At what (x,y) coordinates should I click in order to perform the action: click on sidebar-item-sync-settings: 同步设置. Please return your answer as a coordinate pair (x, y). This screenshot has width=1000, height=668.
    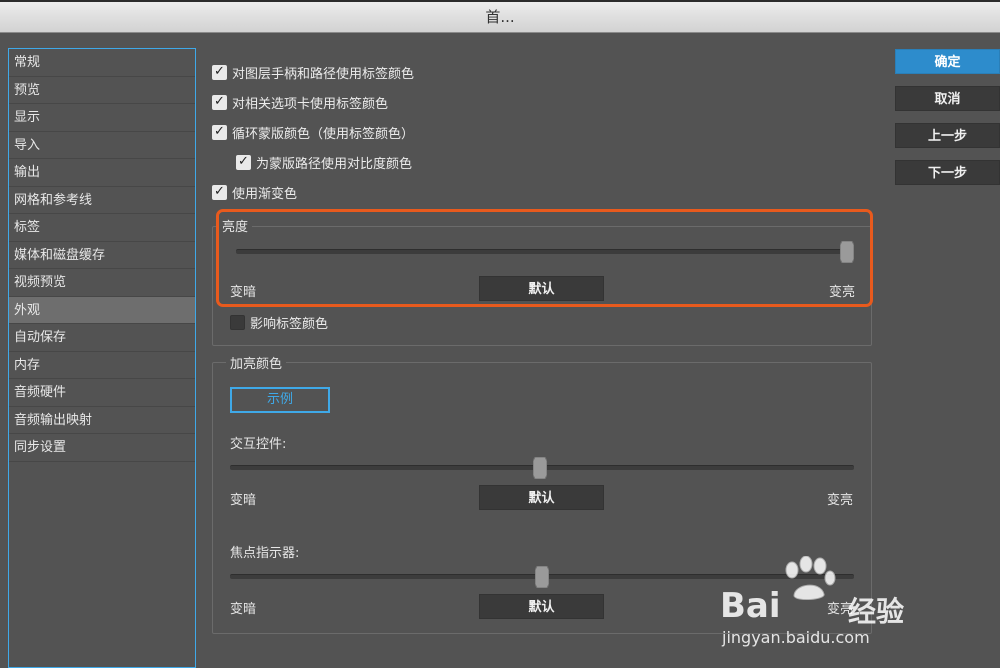
    Looking at the image, I should click on (102, 448).